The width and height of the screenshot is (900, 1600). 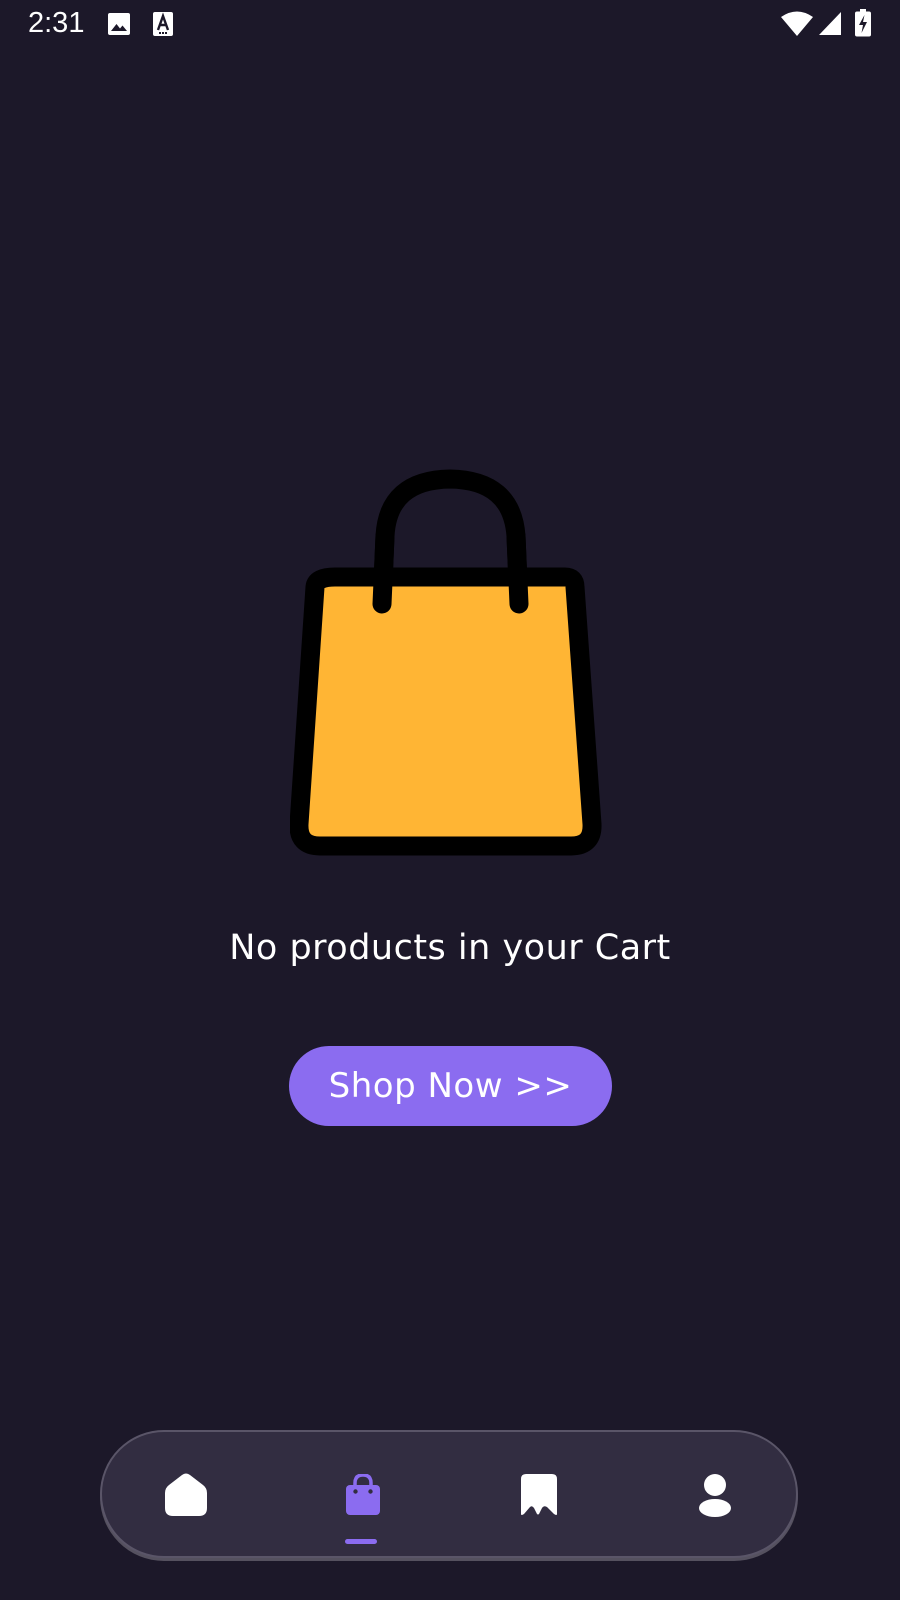 I want to click on bookmark-icon, so click(x=539, y=1497).